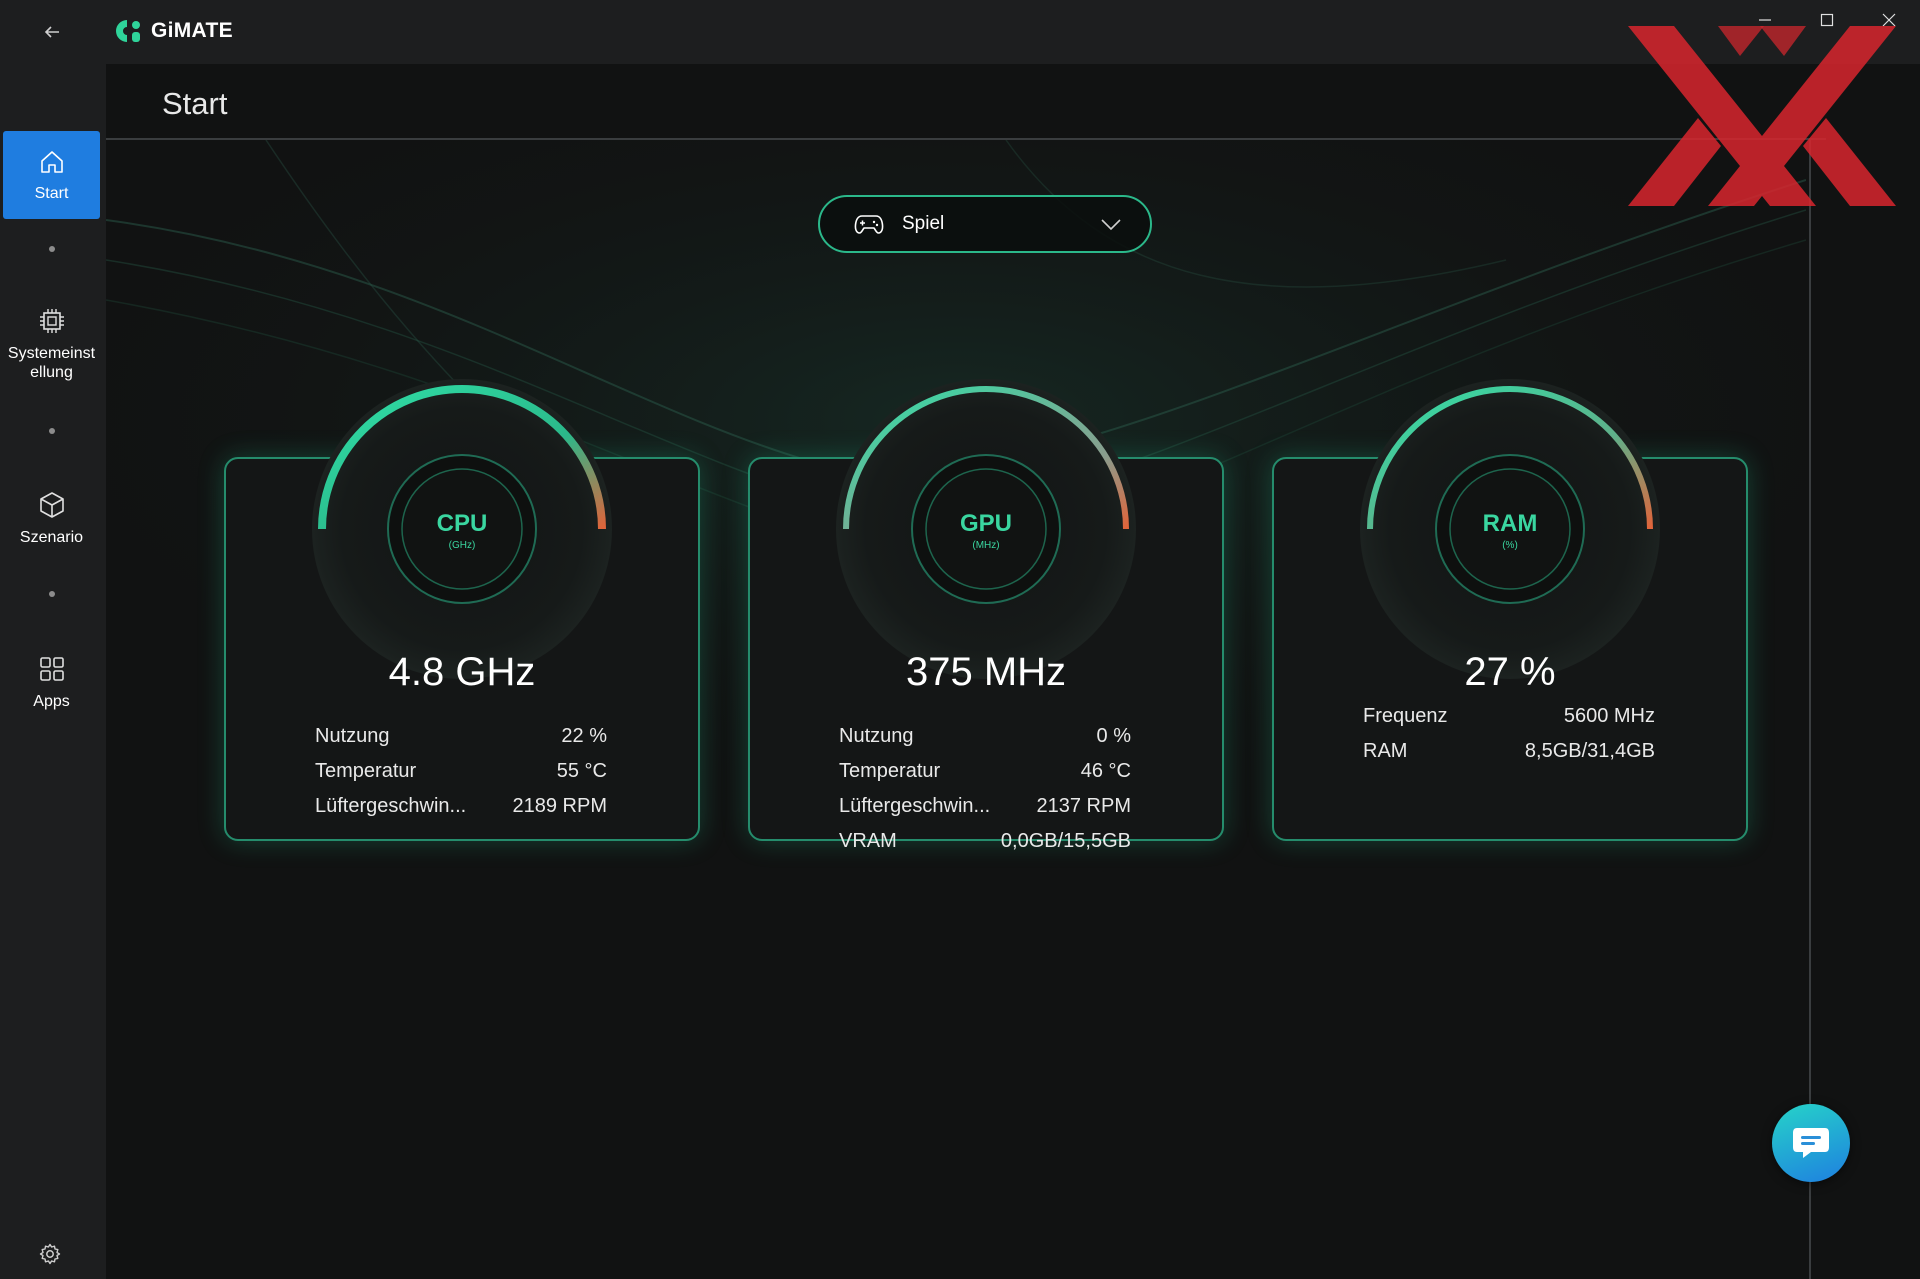 Image resolution: width=1920 pixels, height=1279 pixels. I want to click on gpu-frequency-value: 375 MHz, so click(986, 672).